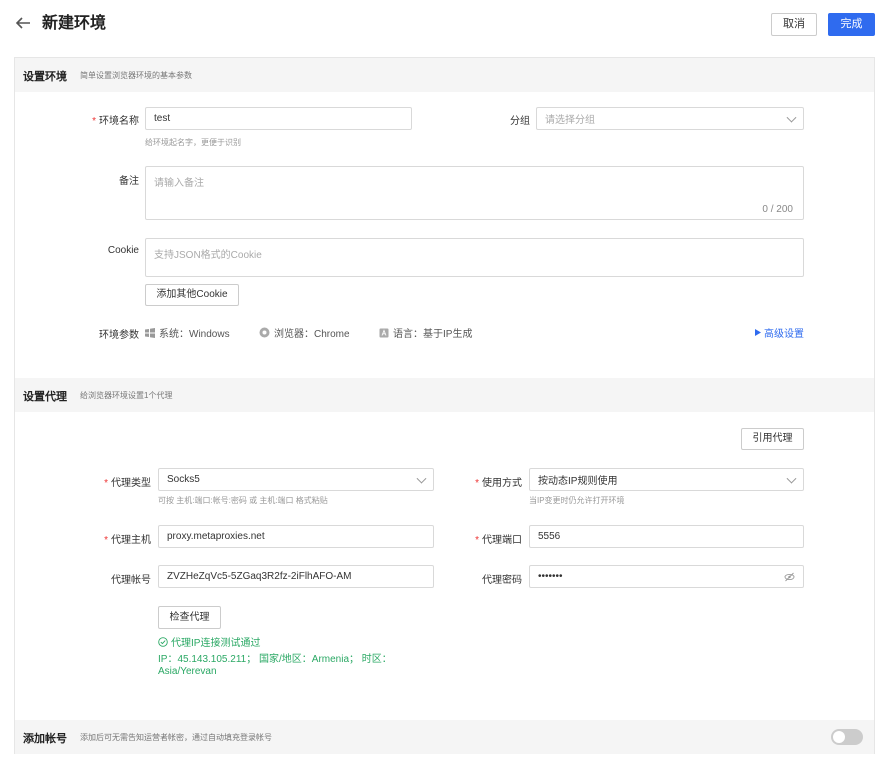  I want to click on section-basic-title: 设置环境, so click(45, 77).